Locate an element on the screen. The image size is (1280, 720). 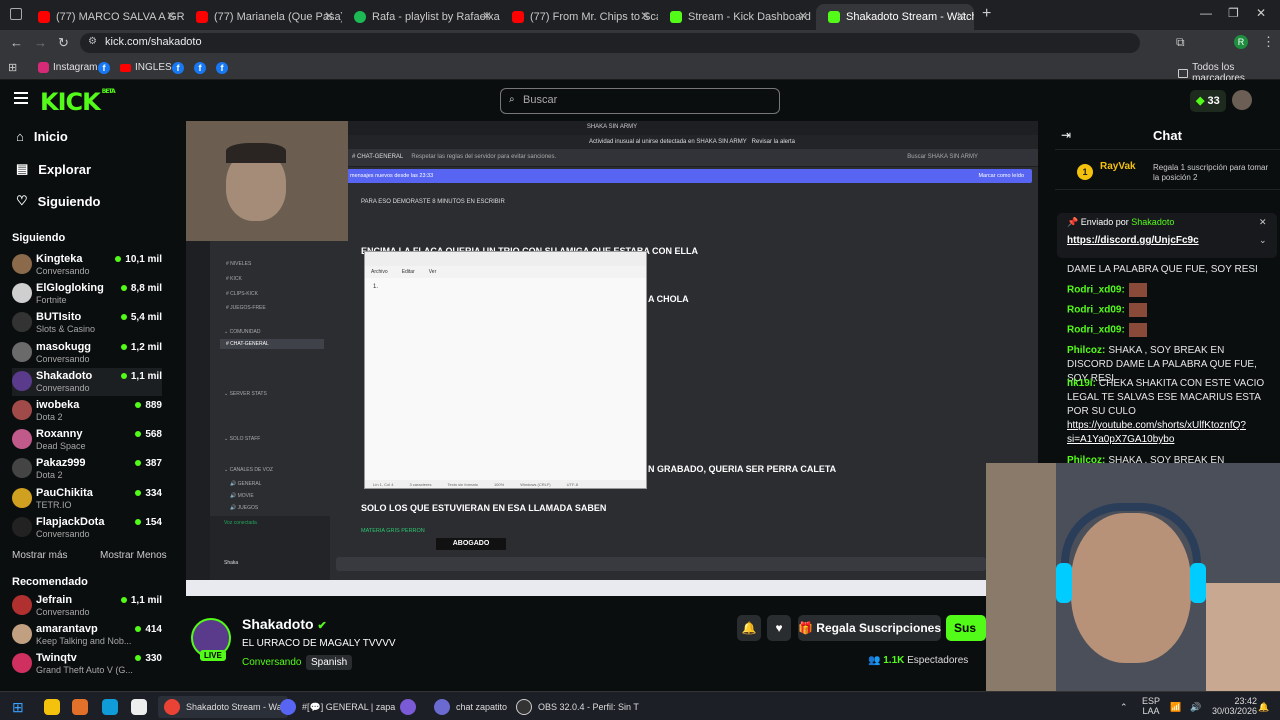
sidebar-channel: Kingteka Conversando 10,1 mil is located at coordinates (87, 265).